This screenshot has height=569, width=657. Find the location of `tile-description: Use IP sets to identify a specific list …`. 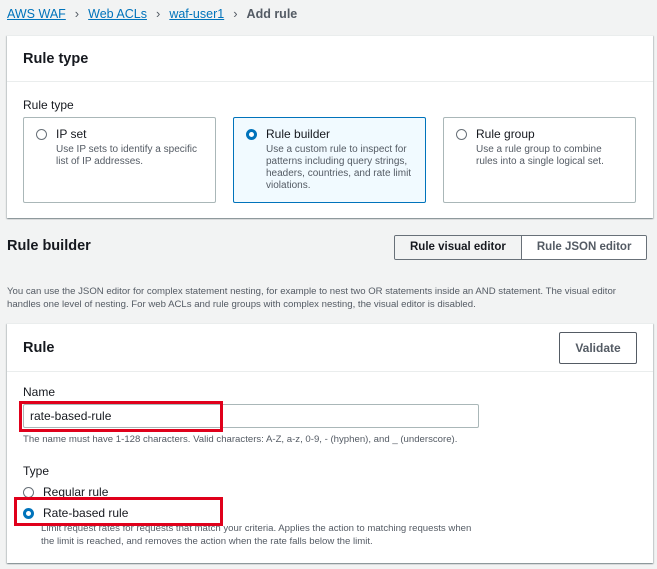

tile-description: Use IP sets to identify a specific list … is located at coordinates (126, 155).